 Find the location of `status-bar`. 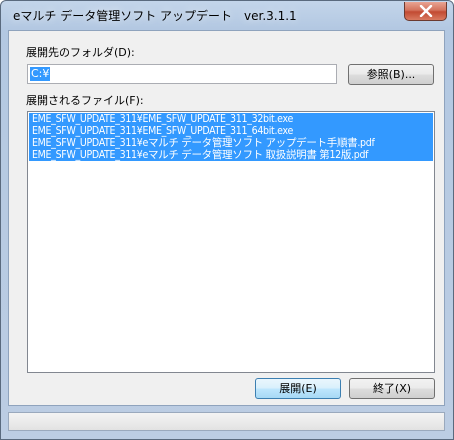

status-bar is located at coordinates (226, 421).